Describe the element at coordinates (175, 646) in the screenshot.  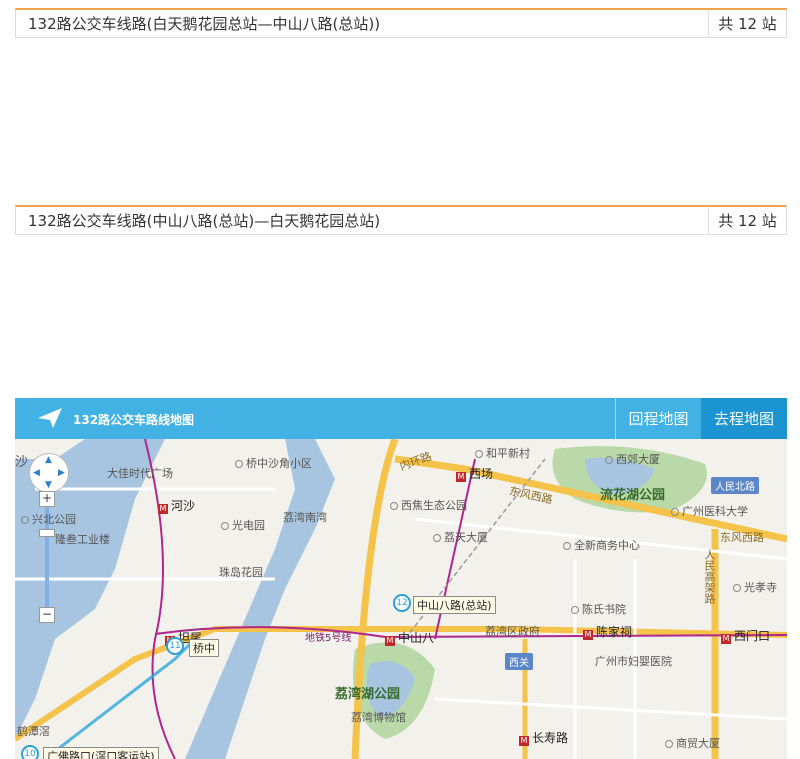
I see `stop-pin-11: 11` at that location.